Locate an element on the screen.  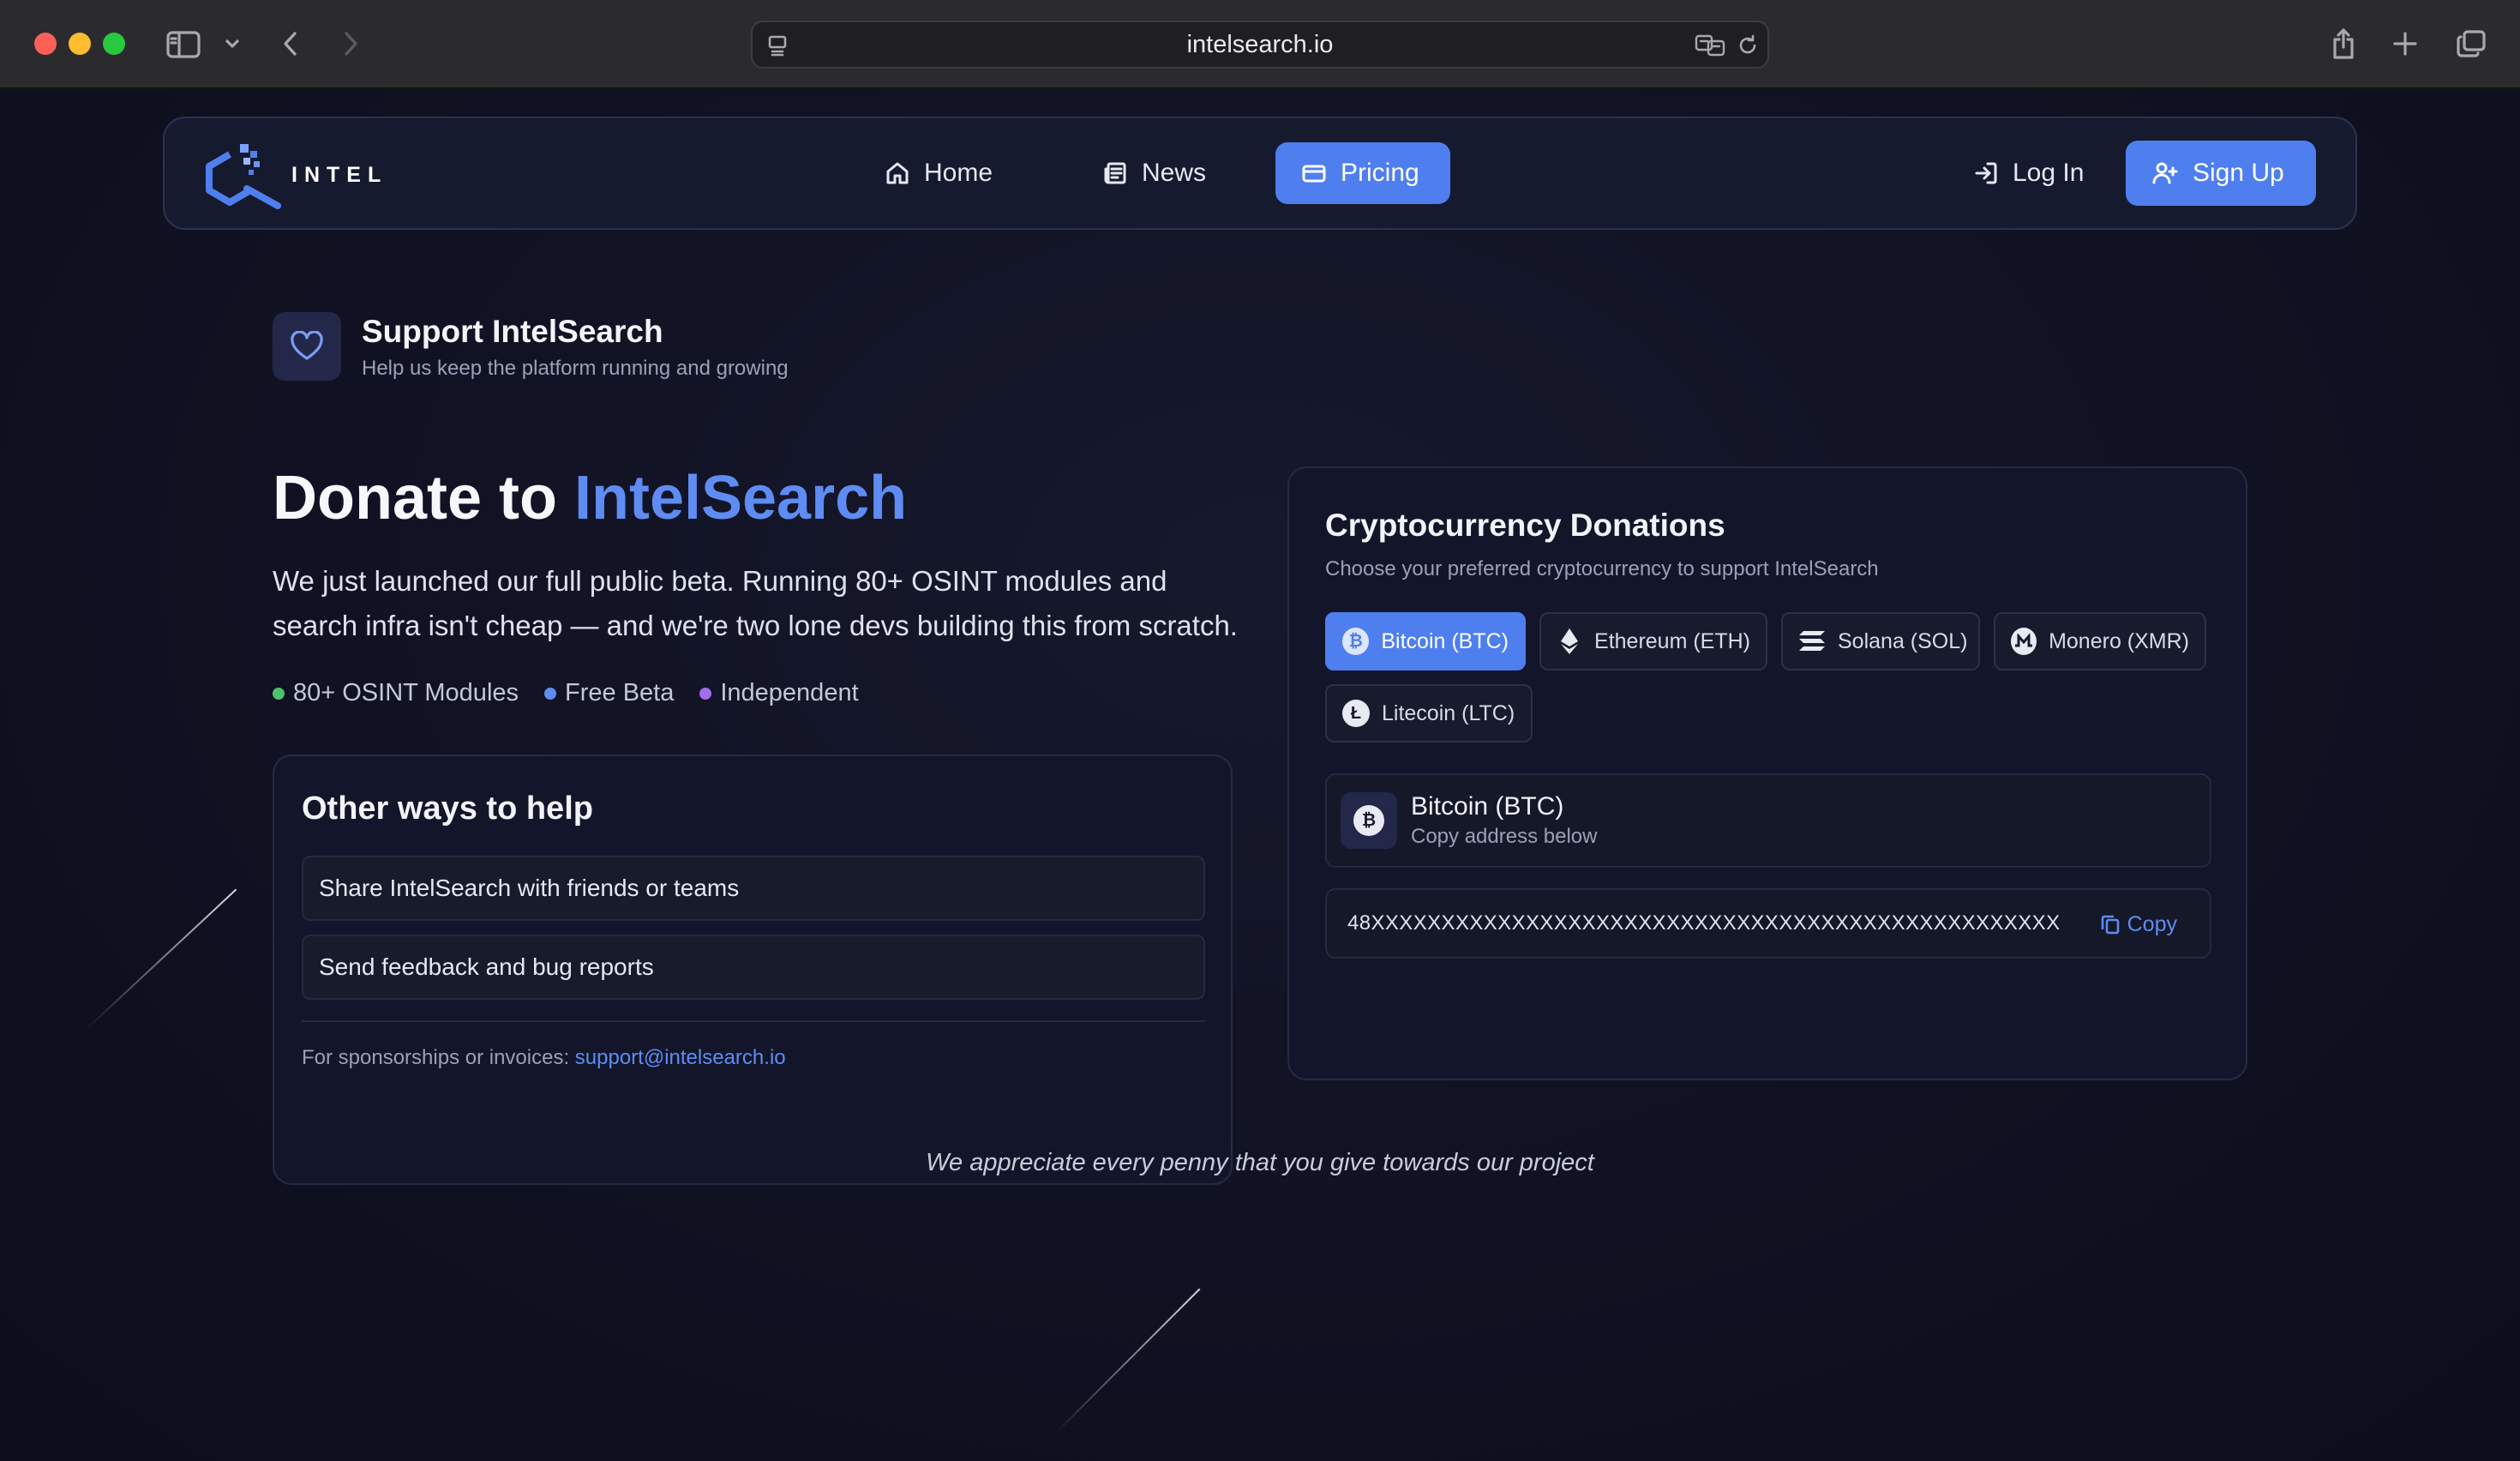
nav-news-label: News is located at coordinates (1174, 173).